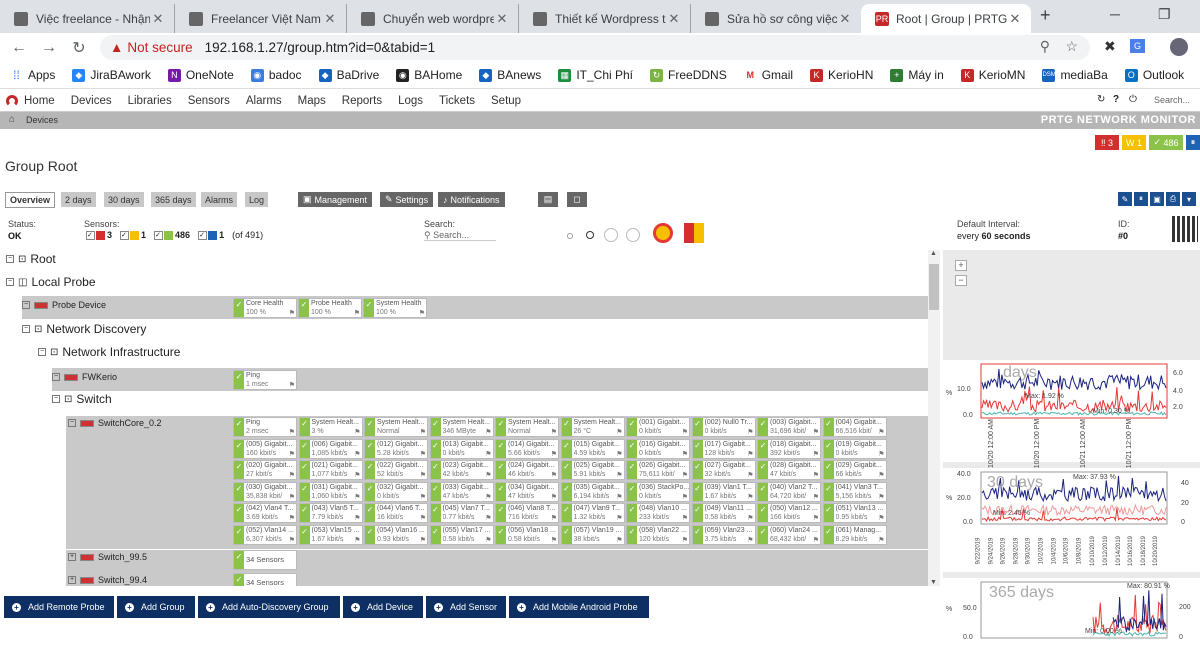 The height and width of the screenshot is (651, 1200). I want to click on status-badge-paused: ⏸, so click(1193, 142).